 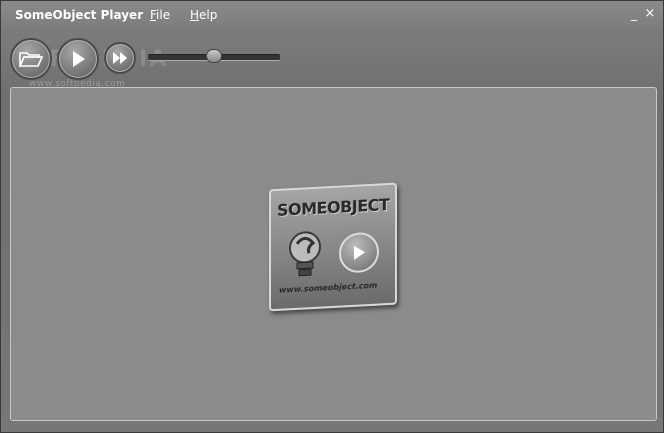 I want to click on menu-help: Help, so click(x=203, y=15).